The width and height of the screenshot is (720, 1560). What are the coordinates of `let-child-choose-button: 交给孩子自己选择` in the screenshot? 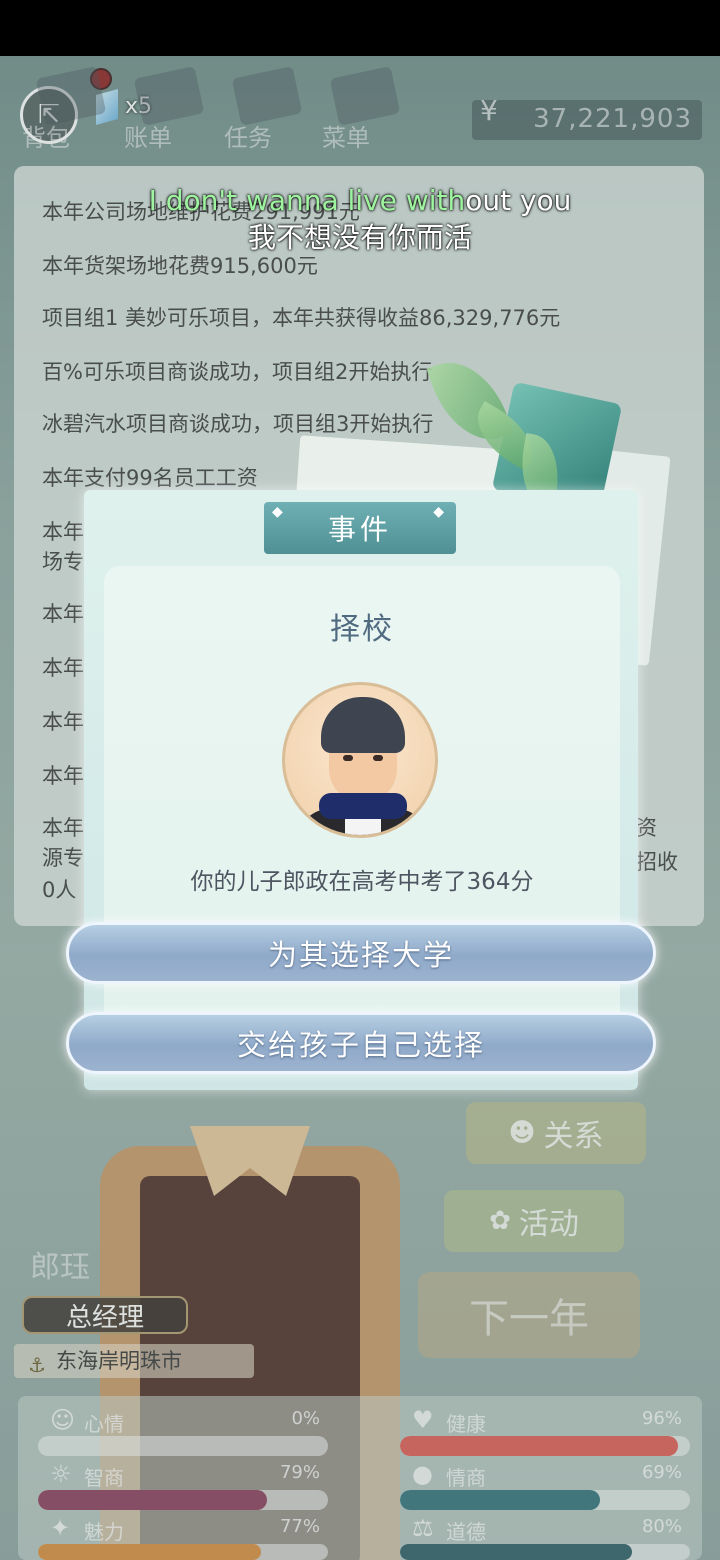 It's located at (361, 1043).